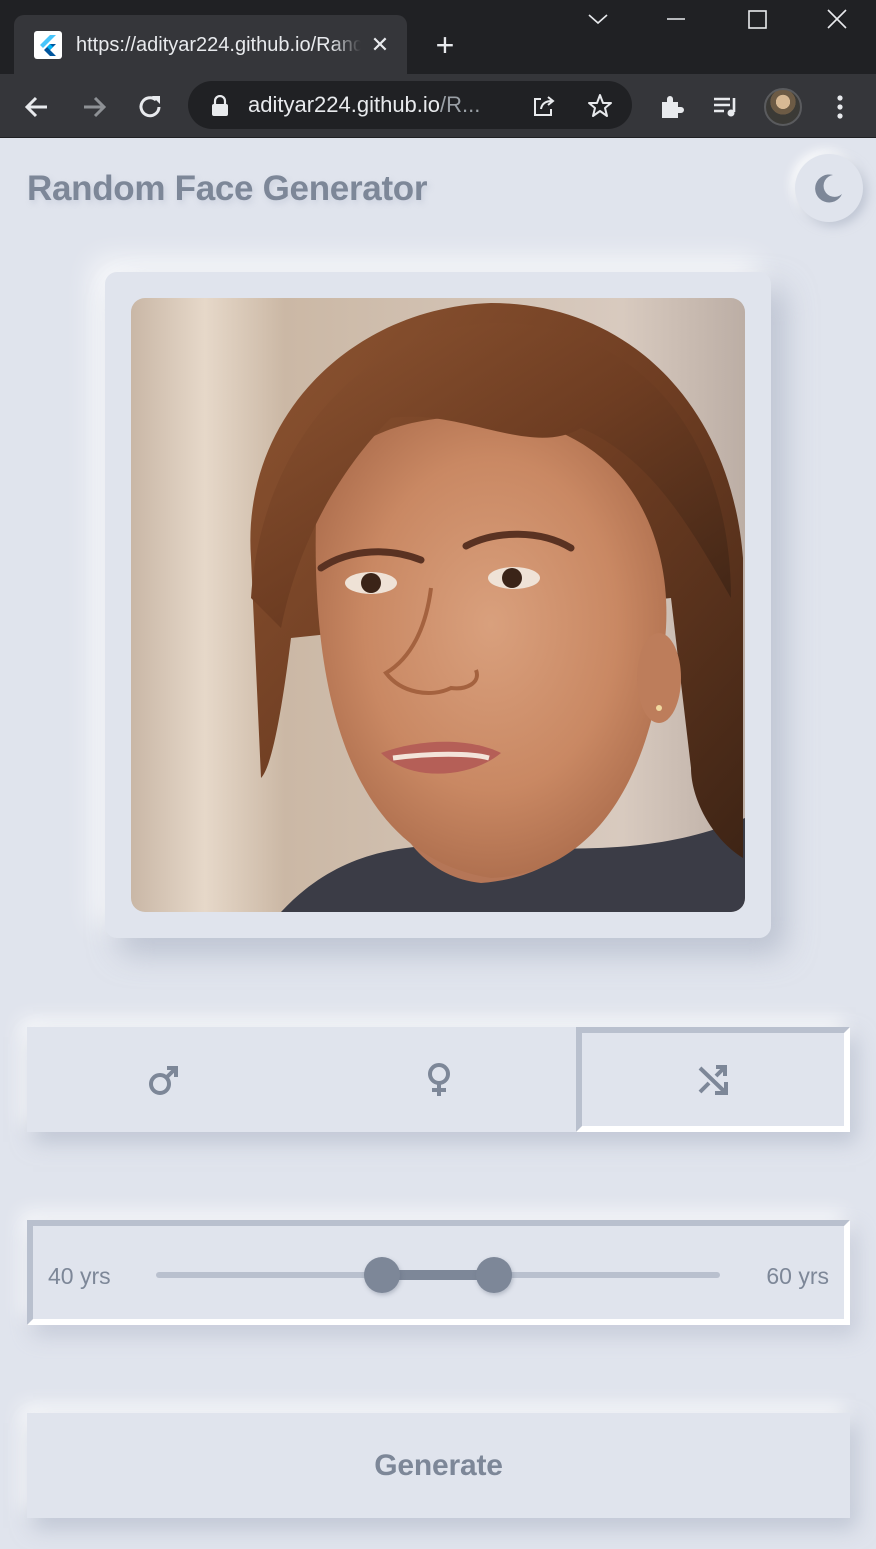  I want to click on age-min-label: 40 yrs, so click(79, 1276).